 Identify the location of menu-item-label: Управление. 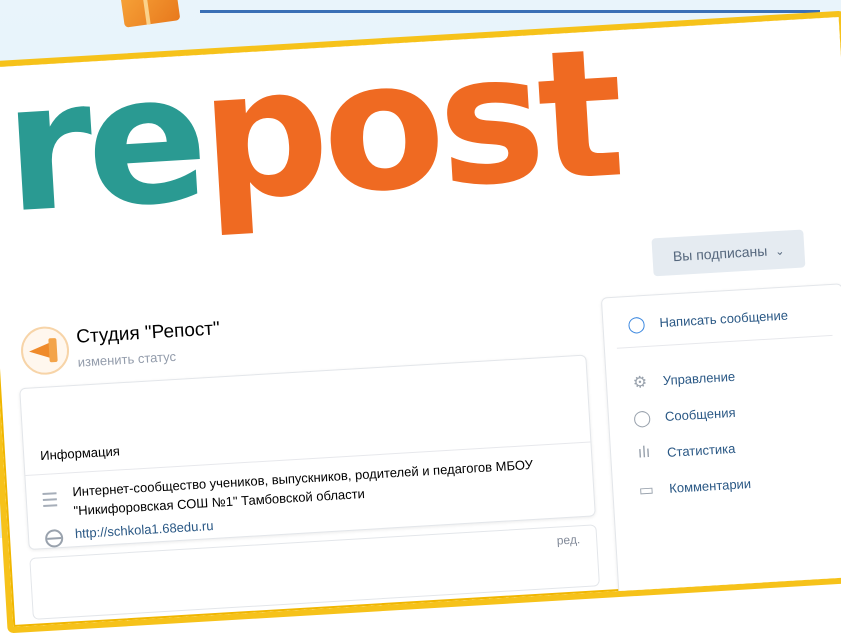
(699, 378).